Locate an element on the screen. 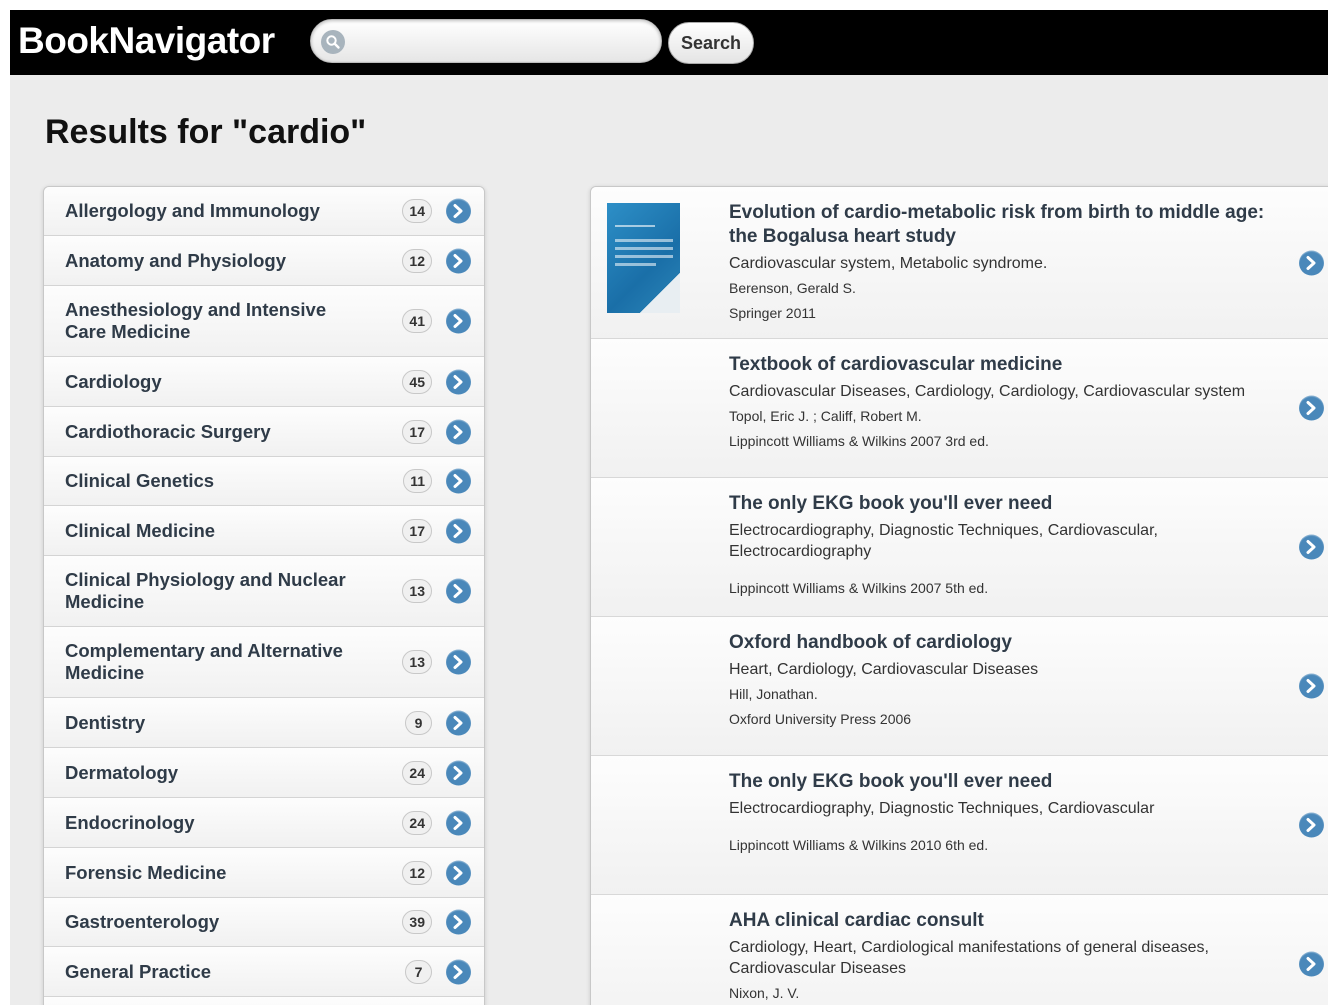 Image resolution: width=1328 pixels, height=1005 pixels. category-item: Dermatology 24 is located at coordinates (264, 773).